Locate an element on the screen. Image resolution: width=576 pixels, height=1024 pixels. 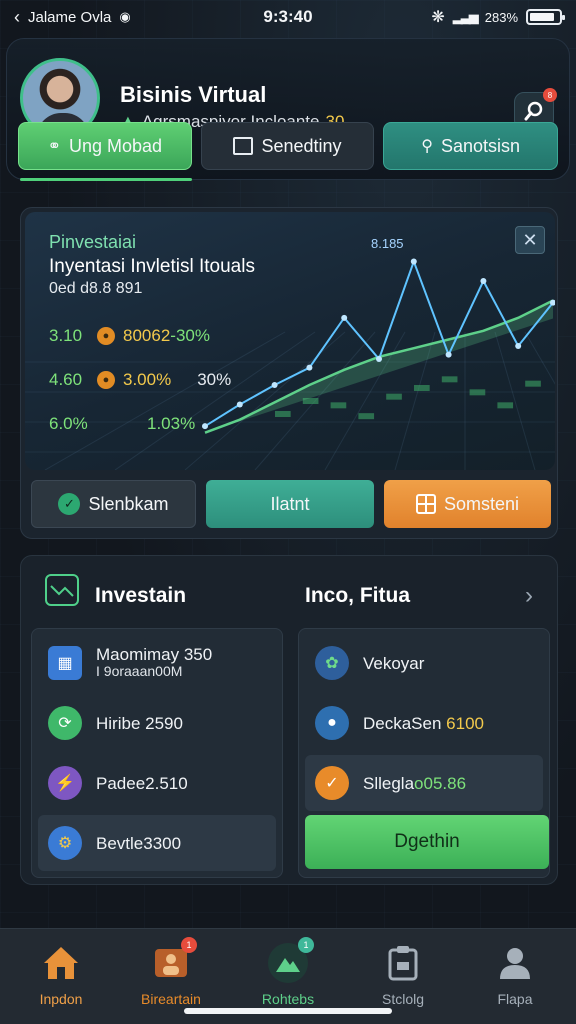
chart-trend-icon is located at coordinates (62, 590).